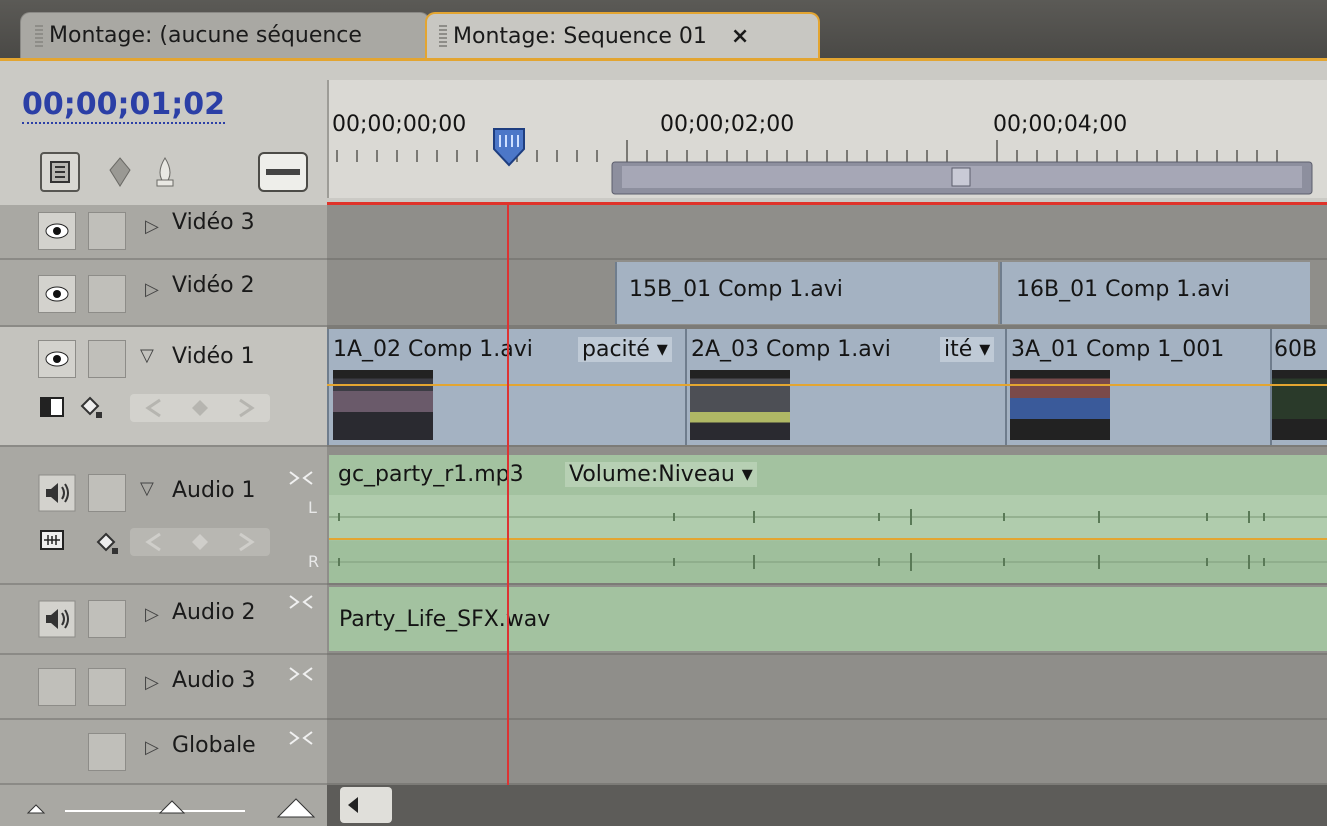  Describe the element at coordinates (53, 541) in the screenshot. I see `waveform-display-icon` at that location.